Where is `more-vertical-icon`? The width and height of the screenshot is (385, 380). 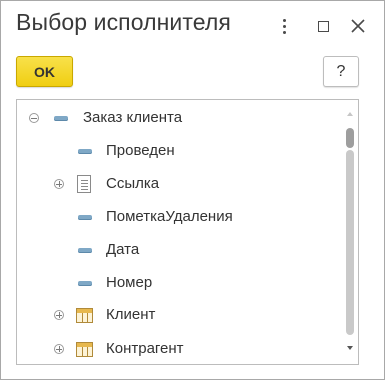 more-vertical-icon is located at coordinates (284, 26).